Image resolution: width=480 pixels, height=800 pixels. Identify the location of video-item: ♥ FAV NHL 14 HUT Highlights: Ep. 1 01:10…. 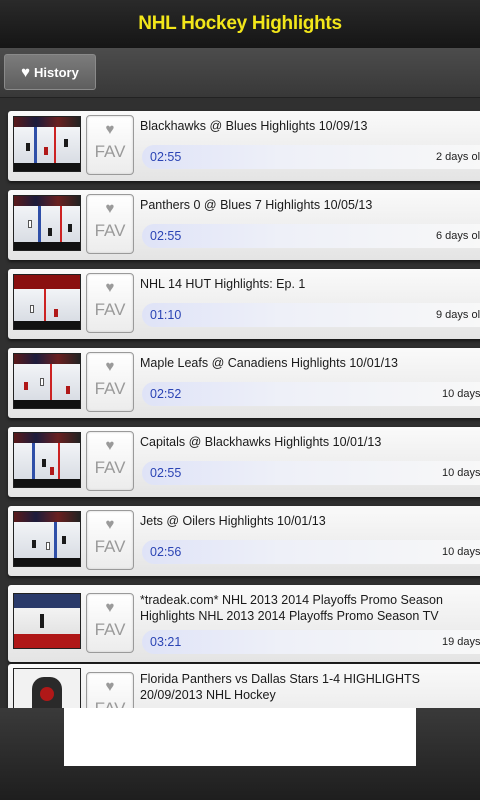
(244, 304).